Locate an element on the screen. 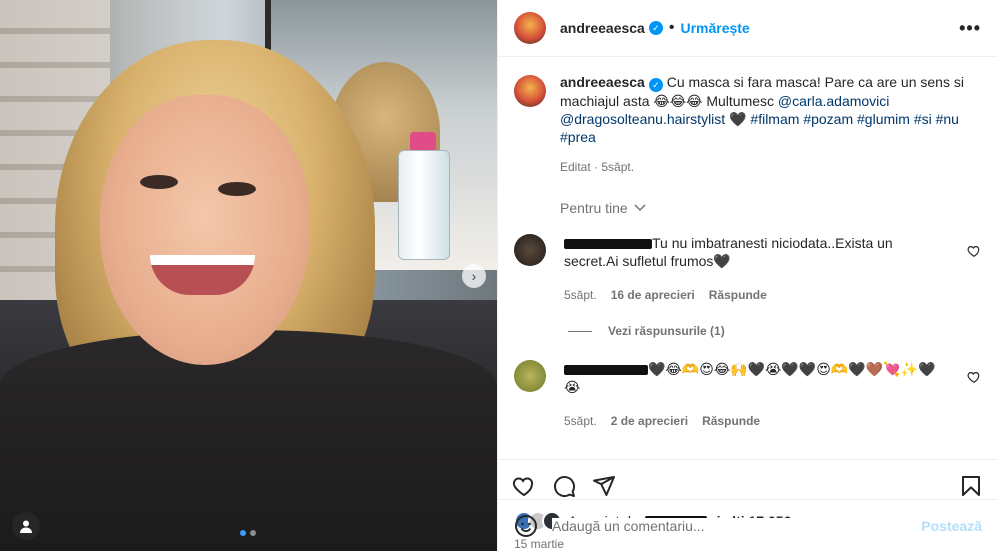 The width and height of the screenshot is (997, 551). left-eye is located at coordinates (159, 182).